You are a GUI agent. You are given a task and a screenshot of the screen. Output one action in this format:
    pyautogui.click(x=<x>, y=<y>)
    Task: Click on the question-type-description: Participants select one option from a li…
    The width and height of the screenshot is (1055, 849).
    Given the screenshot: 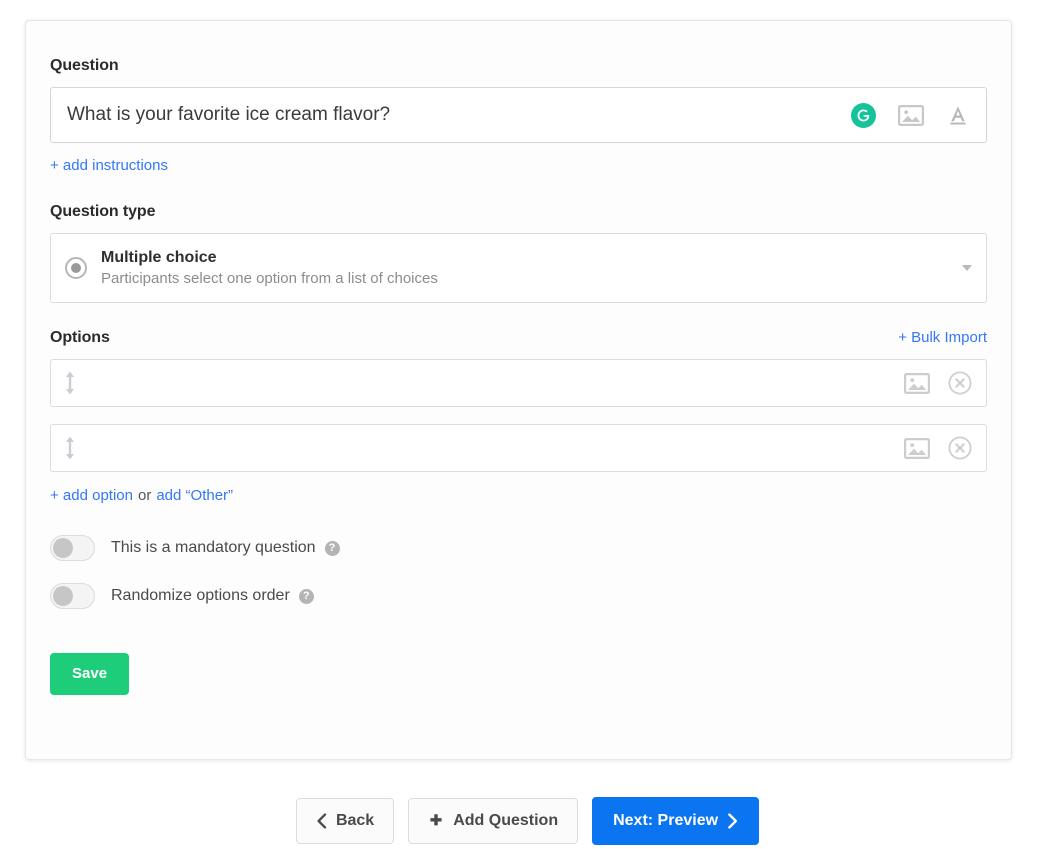 What is the action you would take?
    pyautogui.click(x=269, y=278)
    